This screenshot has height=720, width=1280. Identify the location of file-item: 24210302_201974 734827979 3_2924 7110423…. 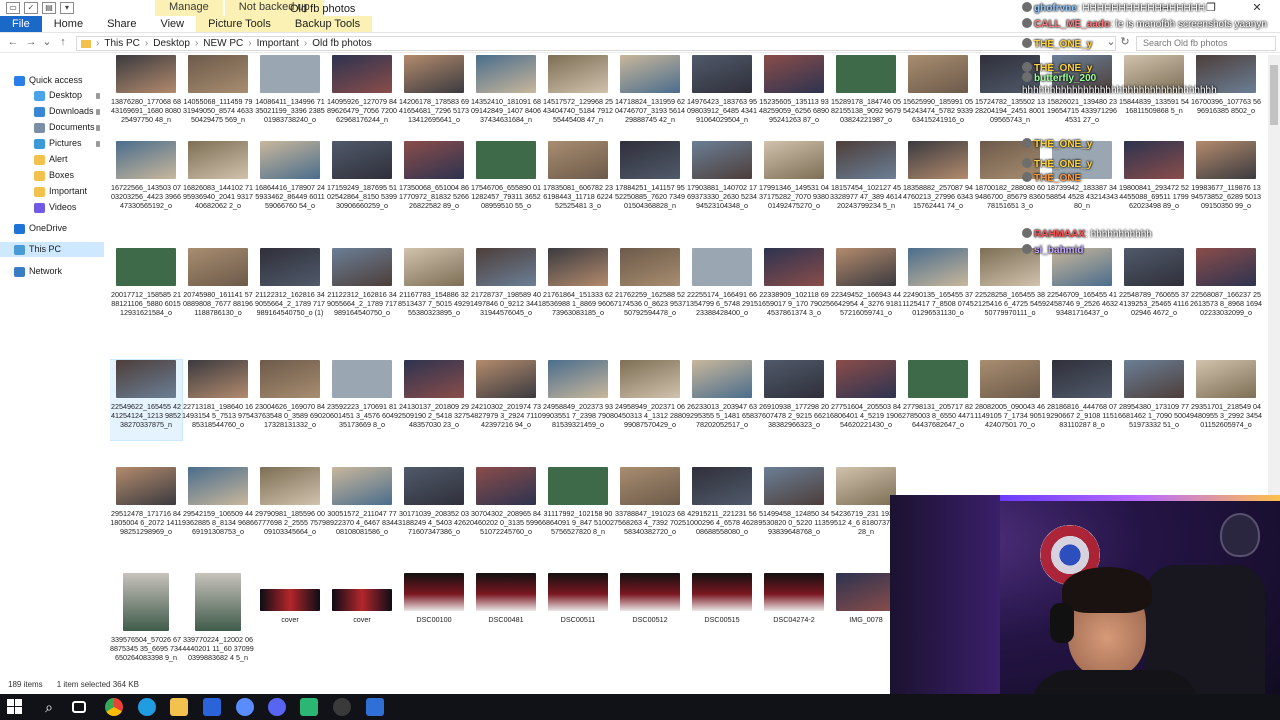
(506, 400).